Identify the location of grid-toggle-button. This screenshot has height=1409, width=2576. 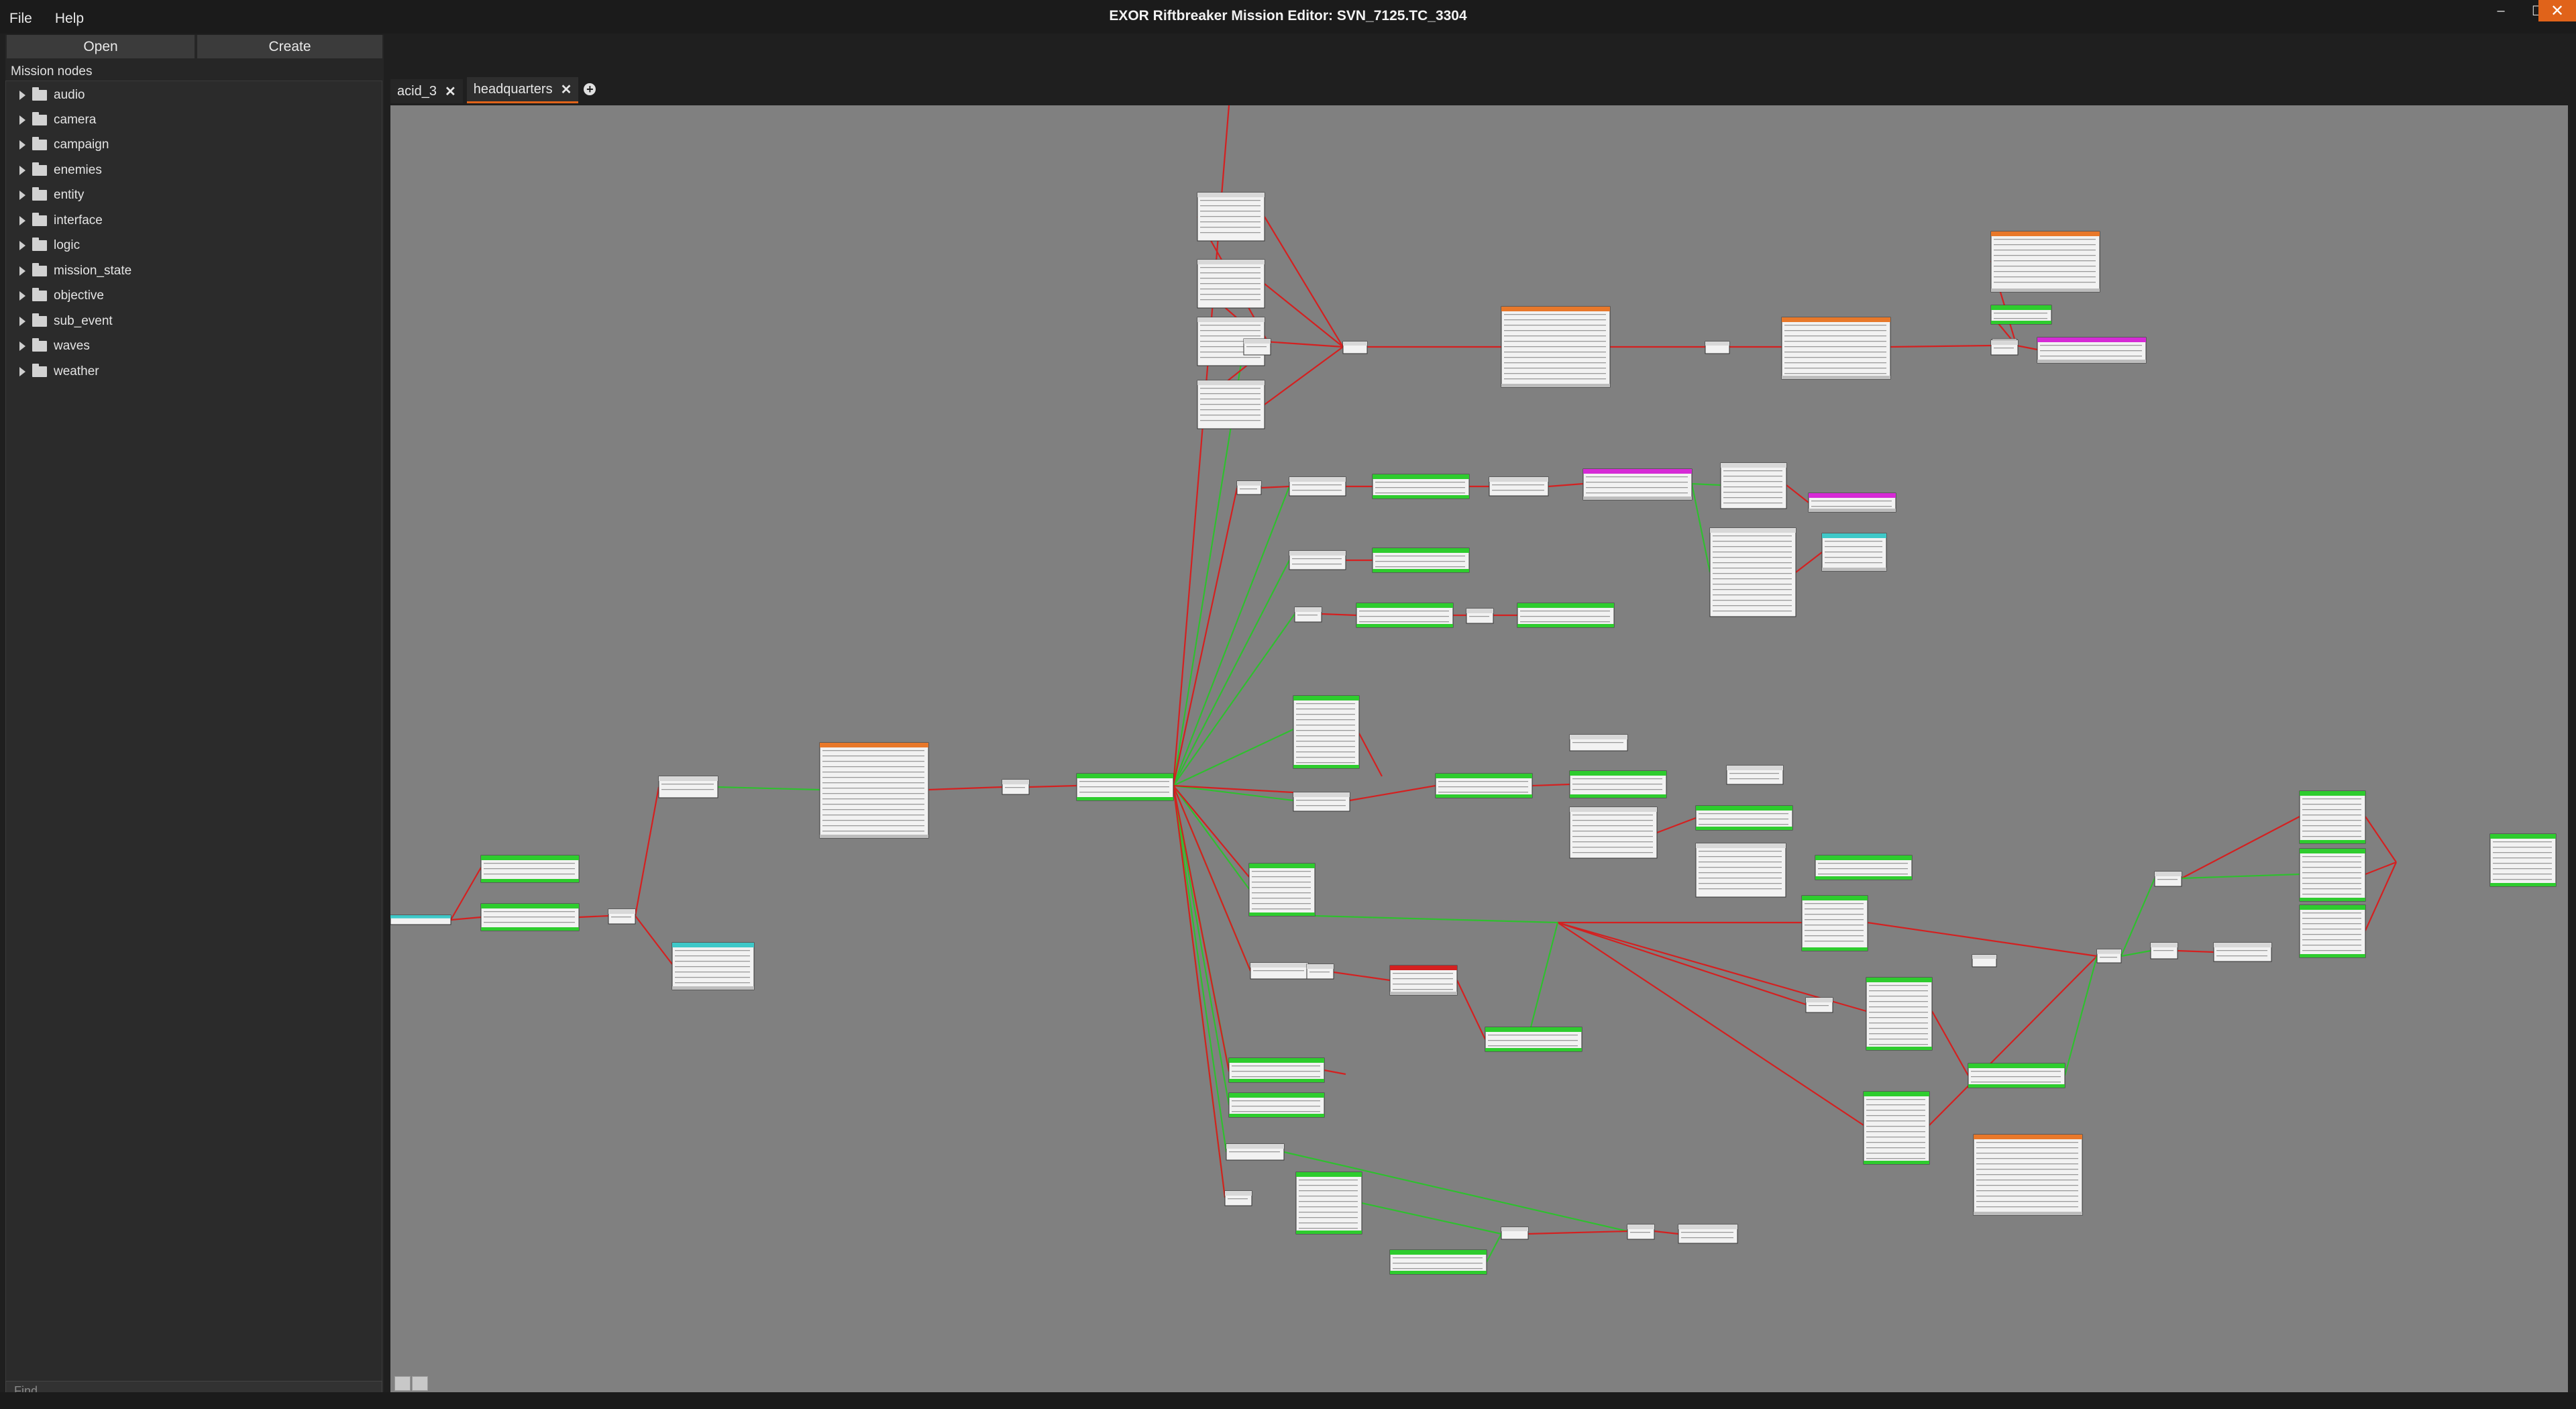
(420, 1383).